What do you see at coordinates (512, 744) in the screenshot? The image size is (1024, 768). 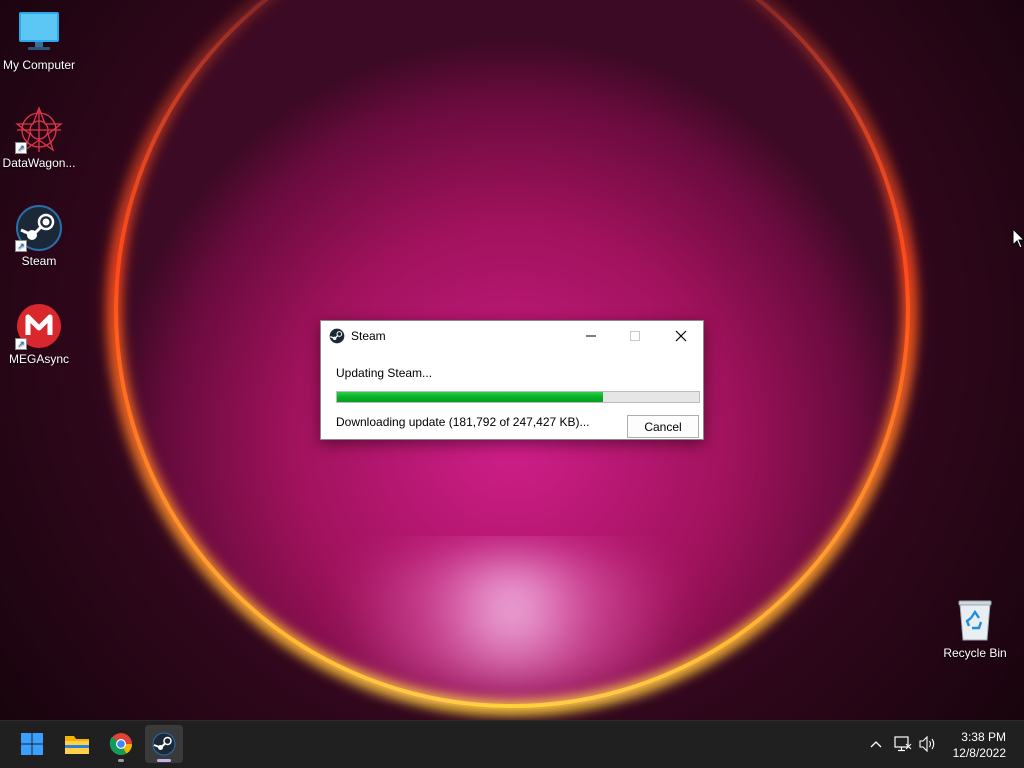 I see `taskbar: 3:38 PM 12/8/2022` at bounding box center [512, 744].